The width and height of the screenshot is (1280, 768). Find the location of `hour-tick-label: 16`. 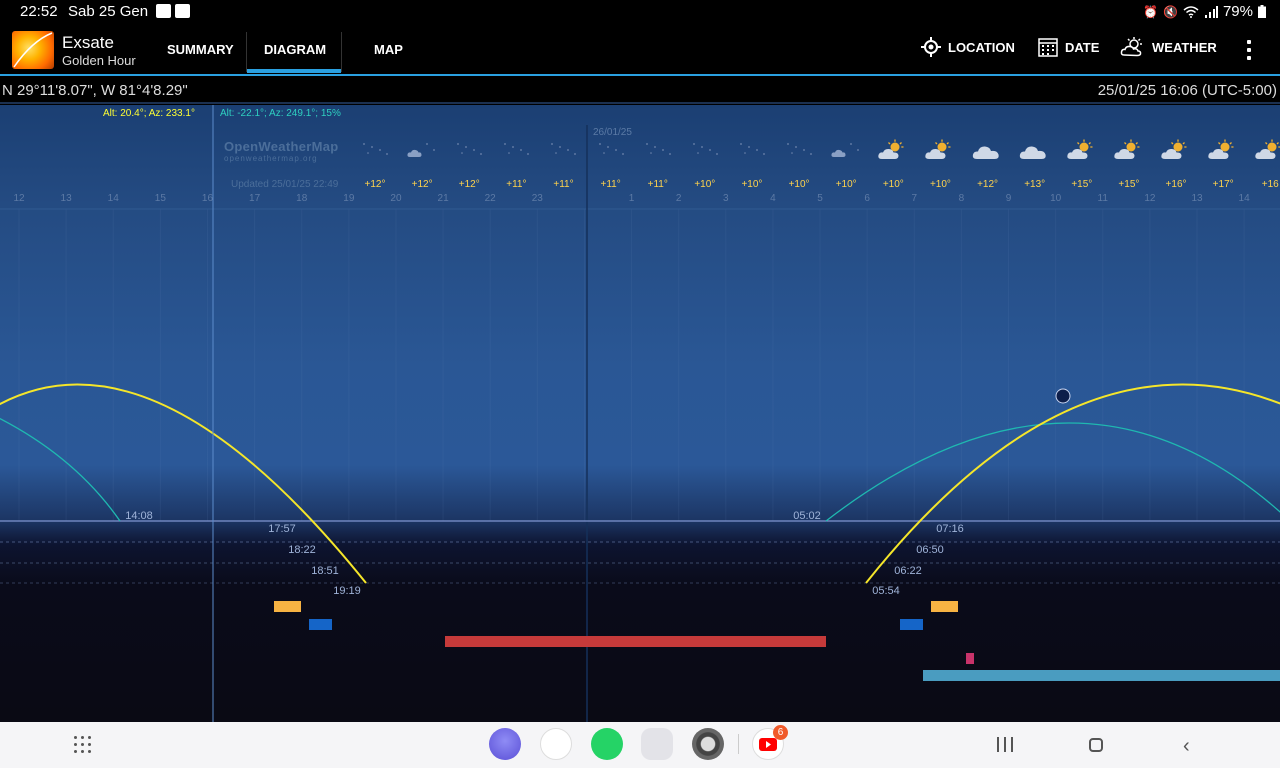

hour-tick-label: 16 is located at coordinates (207, 198).